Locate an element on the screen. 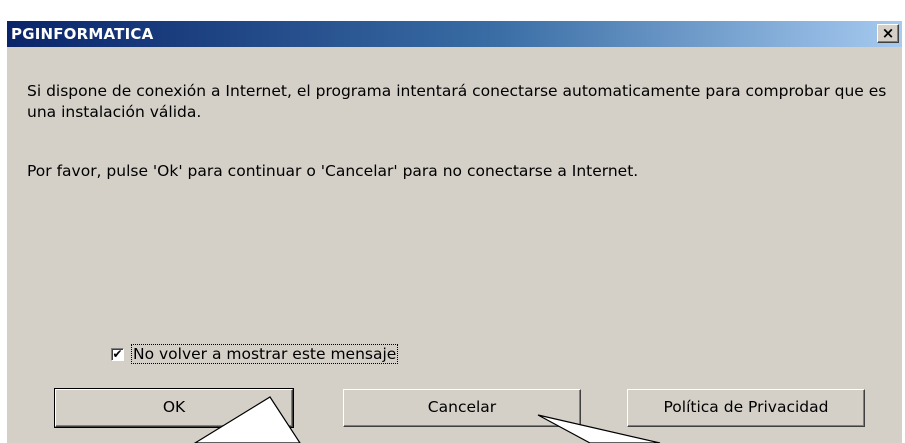 The width and height of the screenshot is (905, 443). callout-pointer-ok is located at coordinates (247, 419).